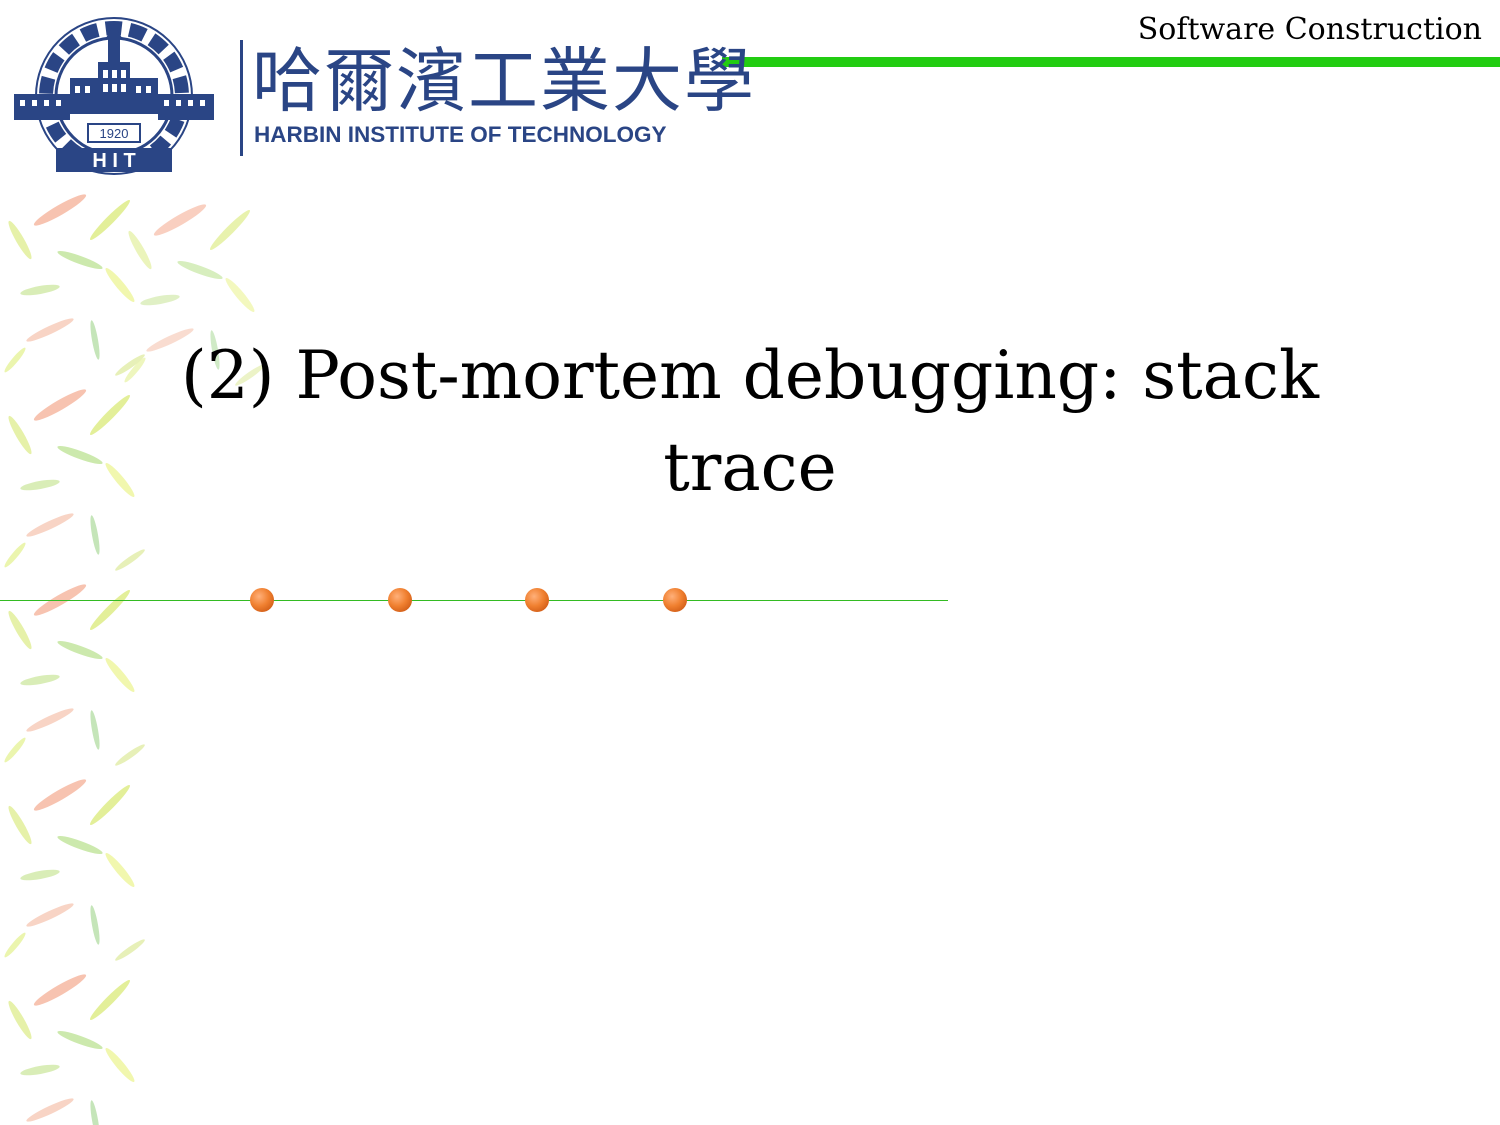 The height and width of the screenshot is (1125, 1500). Describe the element at coordinates (474, 600) in the screenshot. I see `divider-line` at that location.